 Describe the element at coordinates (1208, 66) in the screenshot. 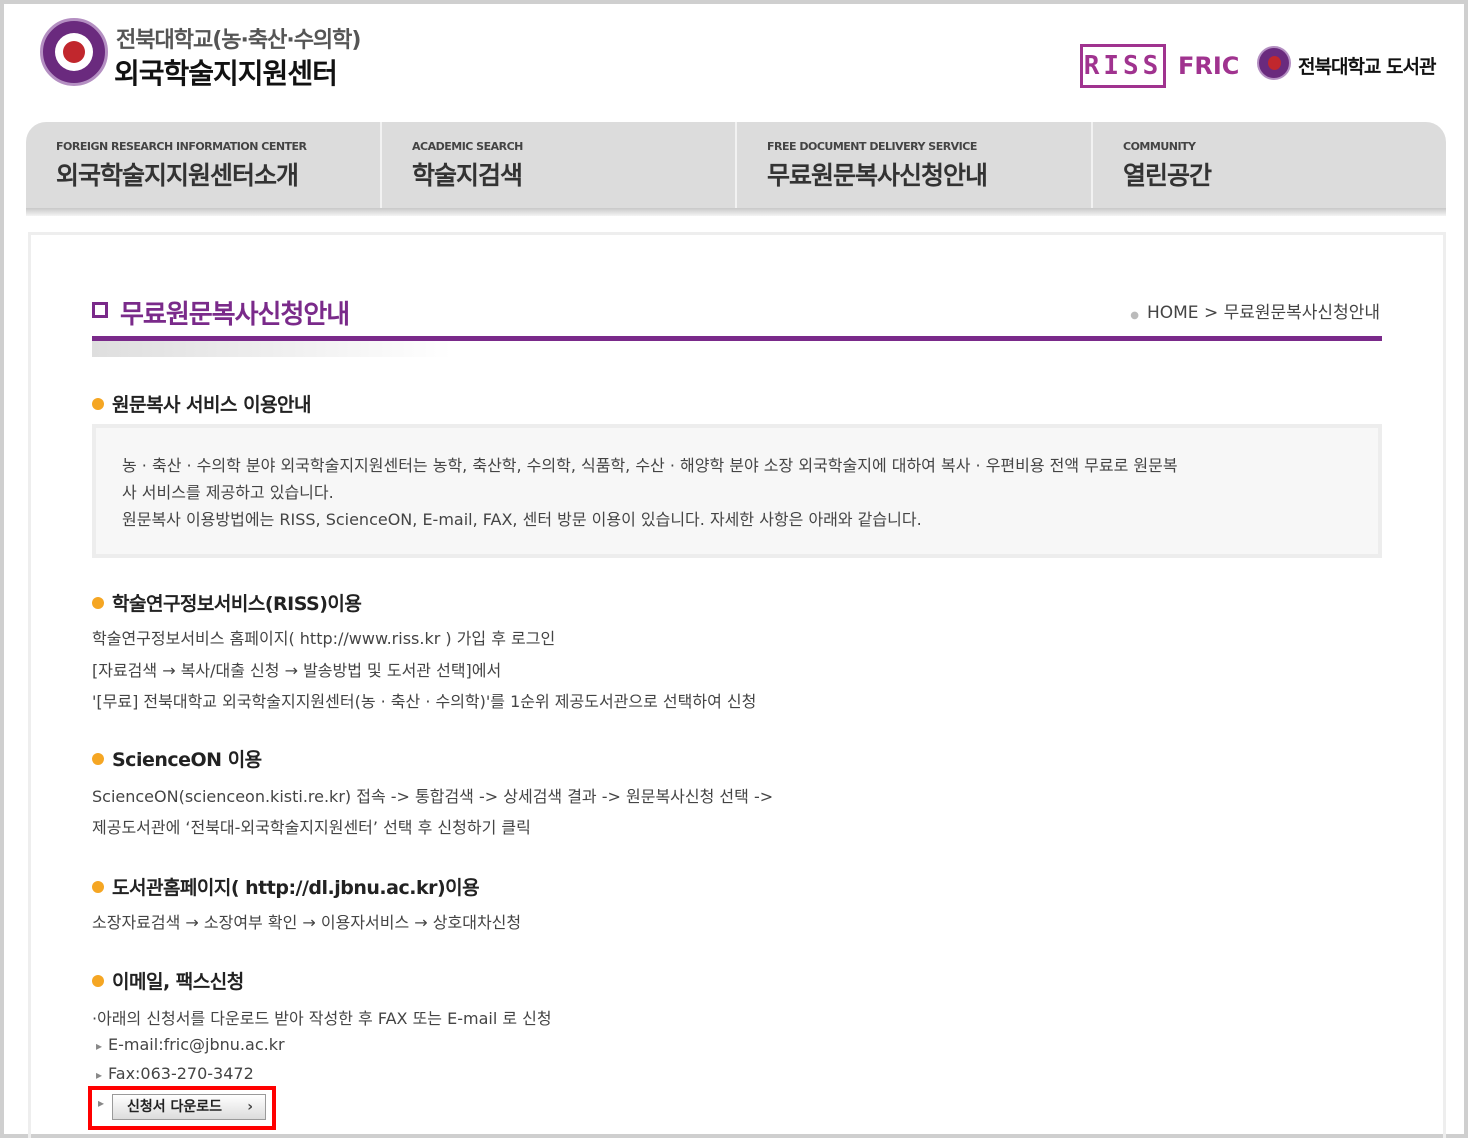

I see `fric-logo-link: FRIC` at that location.